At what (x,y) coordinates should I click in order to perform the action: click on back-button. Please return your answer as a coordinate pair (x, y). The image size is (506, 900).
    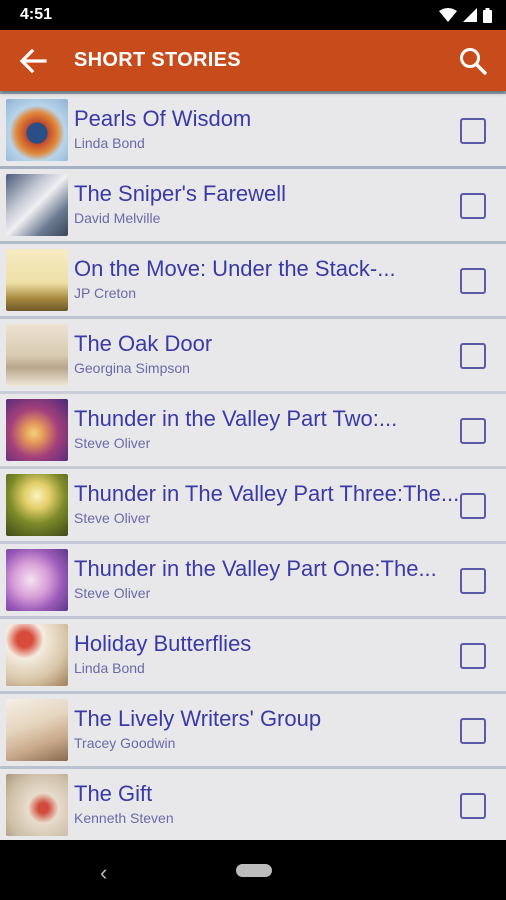
    Looking at the image, I should click on (33, 60).